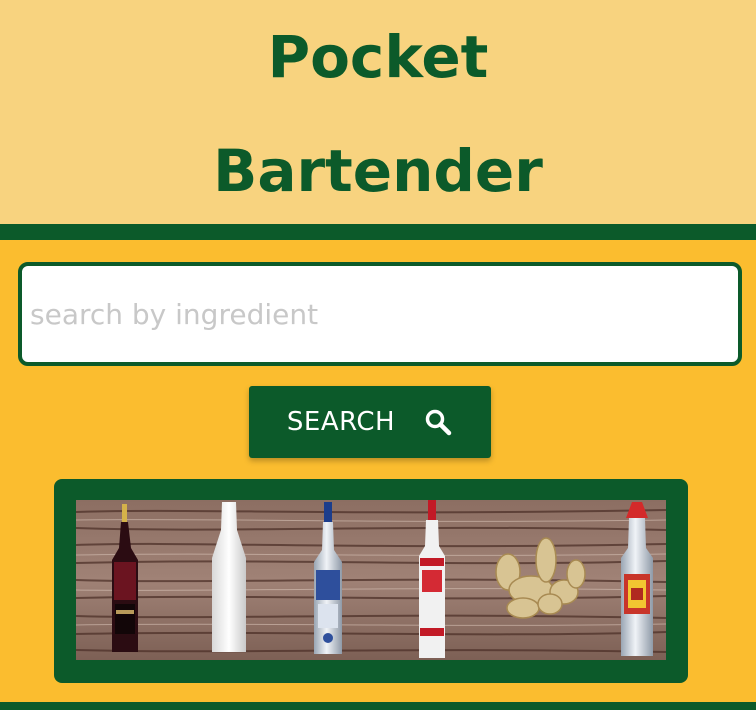 This screenshot has width=756, height=710. What do you see at coordinates (378, 57) in the screenshot?
I see `app-title-line-1: Pocket` at bounding box center [378, 57].